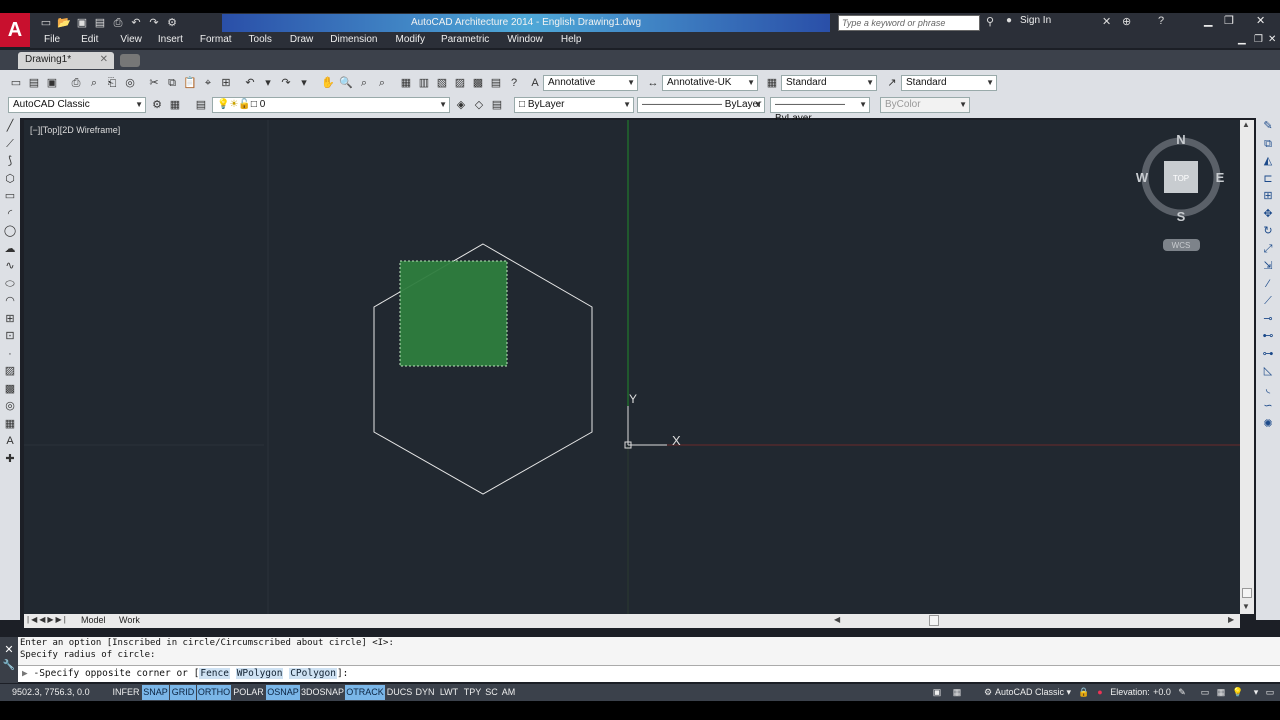 This screenshot has width=1280, height=720. What do you see at coordinates (1268, 250) in the screenshot?
I see `scale-icon: ⤢` at bounding box center [1268, 250].